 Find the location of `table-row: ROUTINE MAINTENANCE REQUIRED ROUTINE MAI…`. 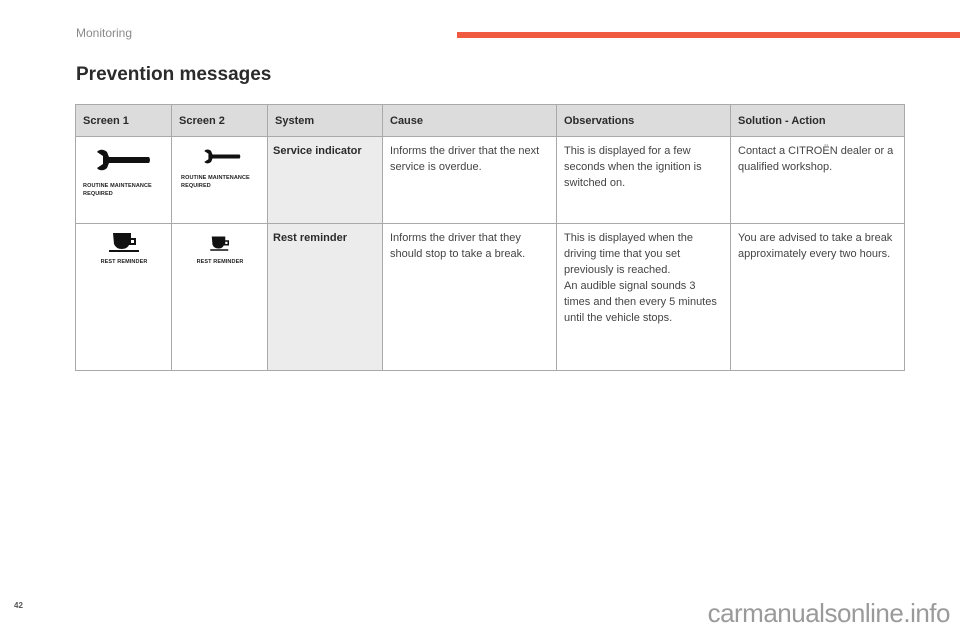

table-row: ROUTINE MAINTENANCE REQUIRED ROUTINE MAI… is located at coordinates (490, 180).